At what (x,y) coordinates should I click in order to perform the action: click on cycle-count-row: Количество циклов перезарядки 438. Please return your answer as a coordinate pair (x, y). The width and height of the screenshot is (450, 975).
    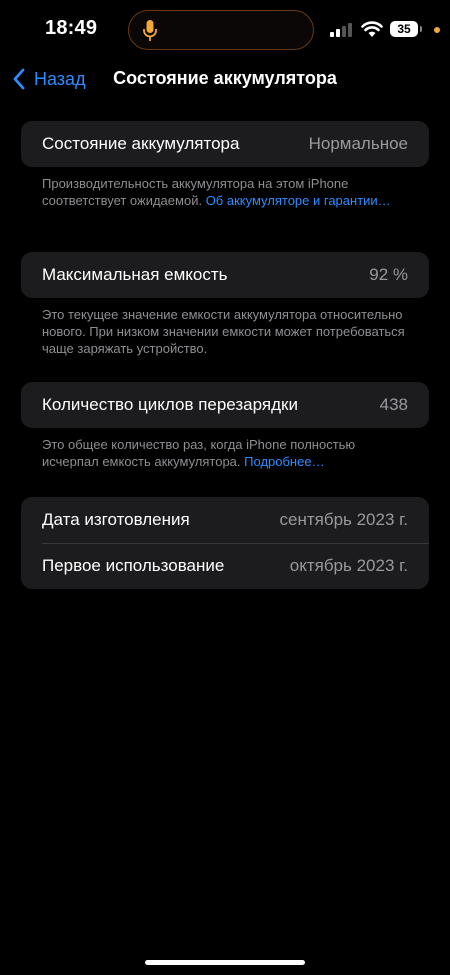
    Looking at the image, I should click on (225, 405).